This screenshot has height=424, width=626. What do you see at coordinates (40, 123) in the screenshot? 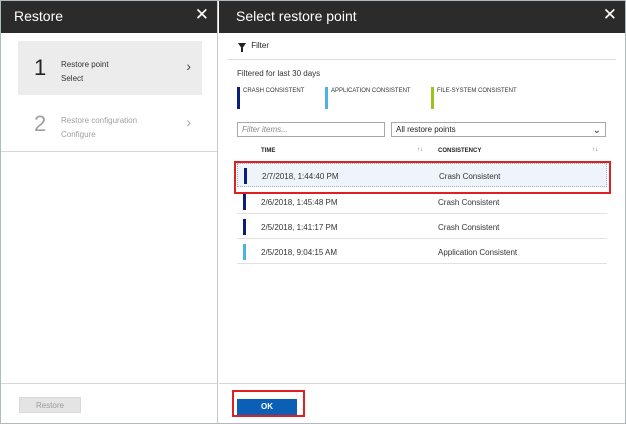
I see `step-number: 2` at bounding box center [40, 123].